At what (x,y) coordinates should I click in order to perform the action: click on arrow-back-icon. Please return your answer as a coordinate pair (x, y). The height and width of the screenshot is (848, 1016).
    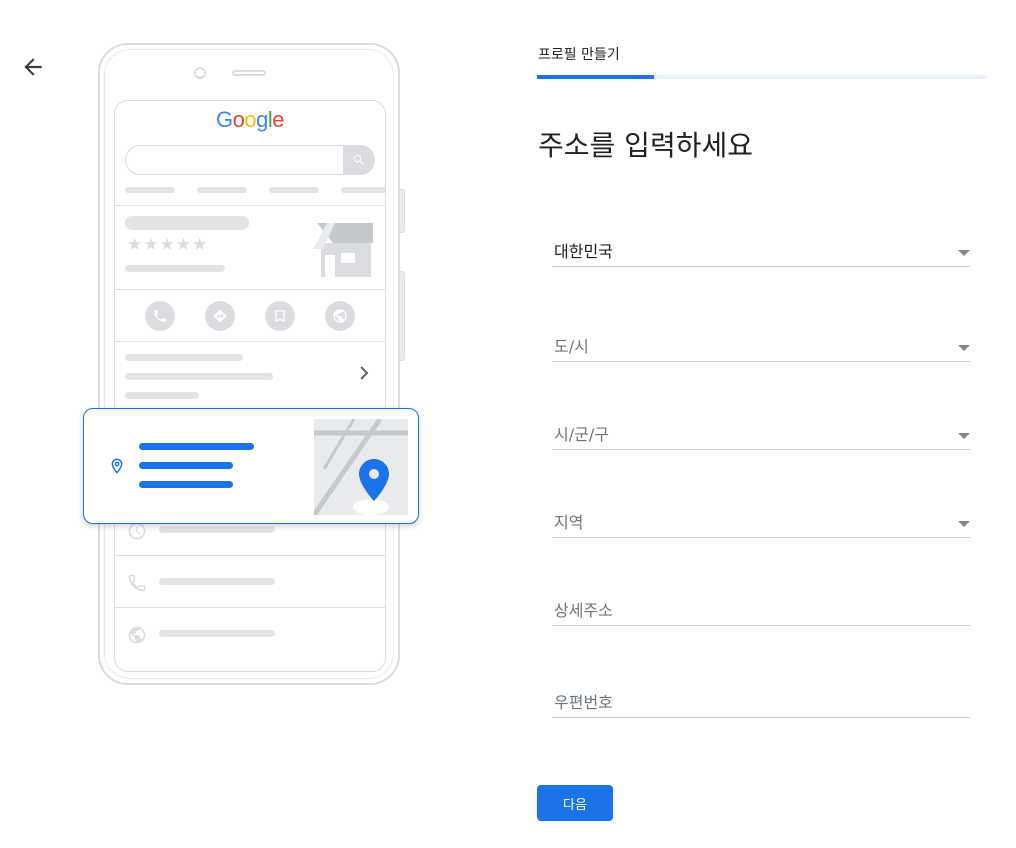
    Looking at the image, I should click on (33, 67).